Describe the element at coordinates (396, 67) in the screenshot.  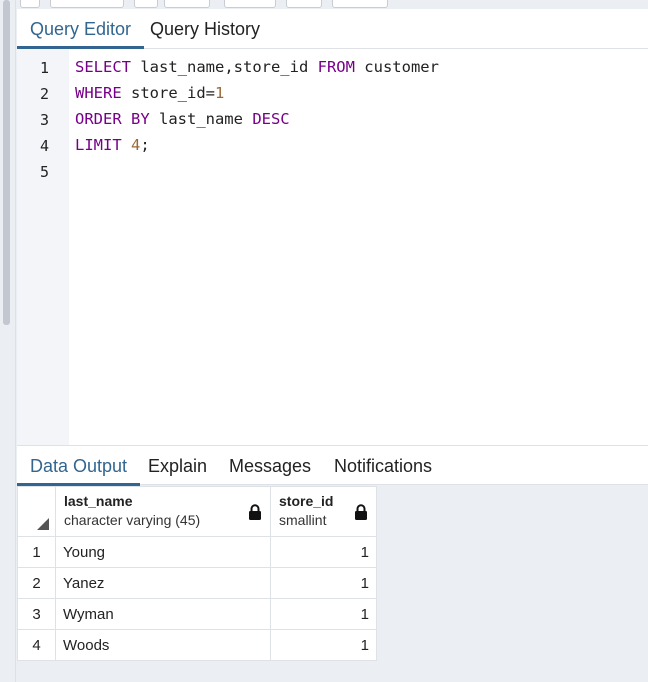
I see `sql-text: customer` at that location.